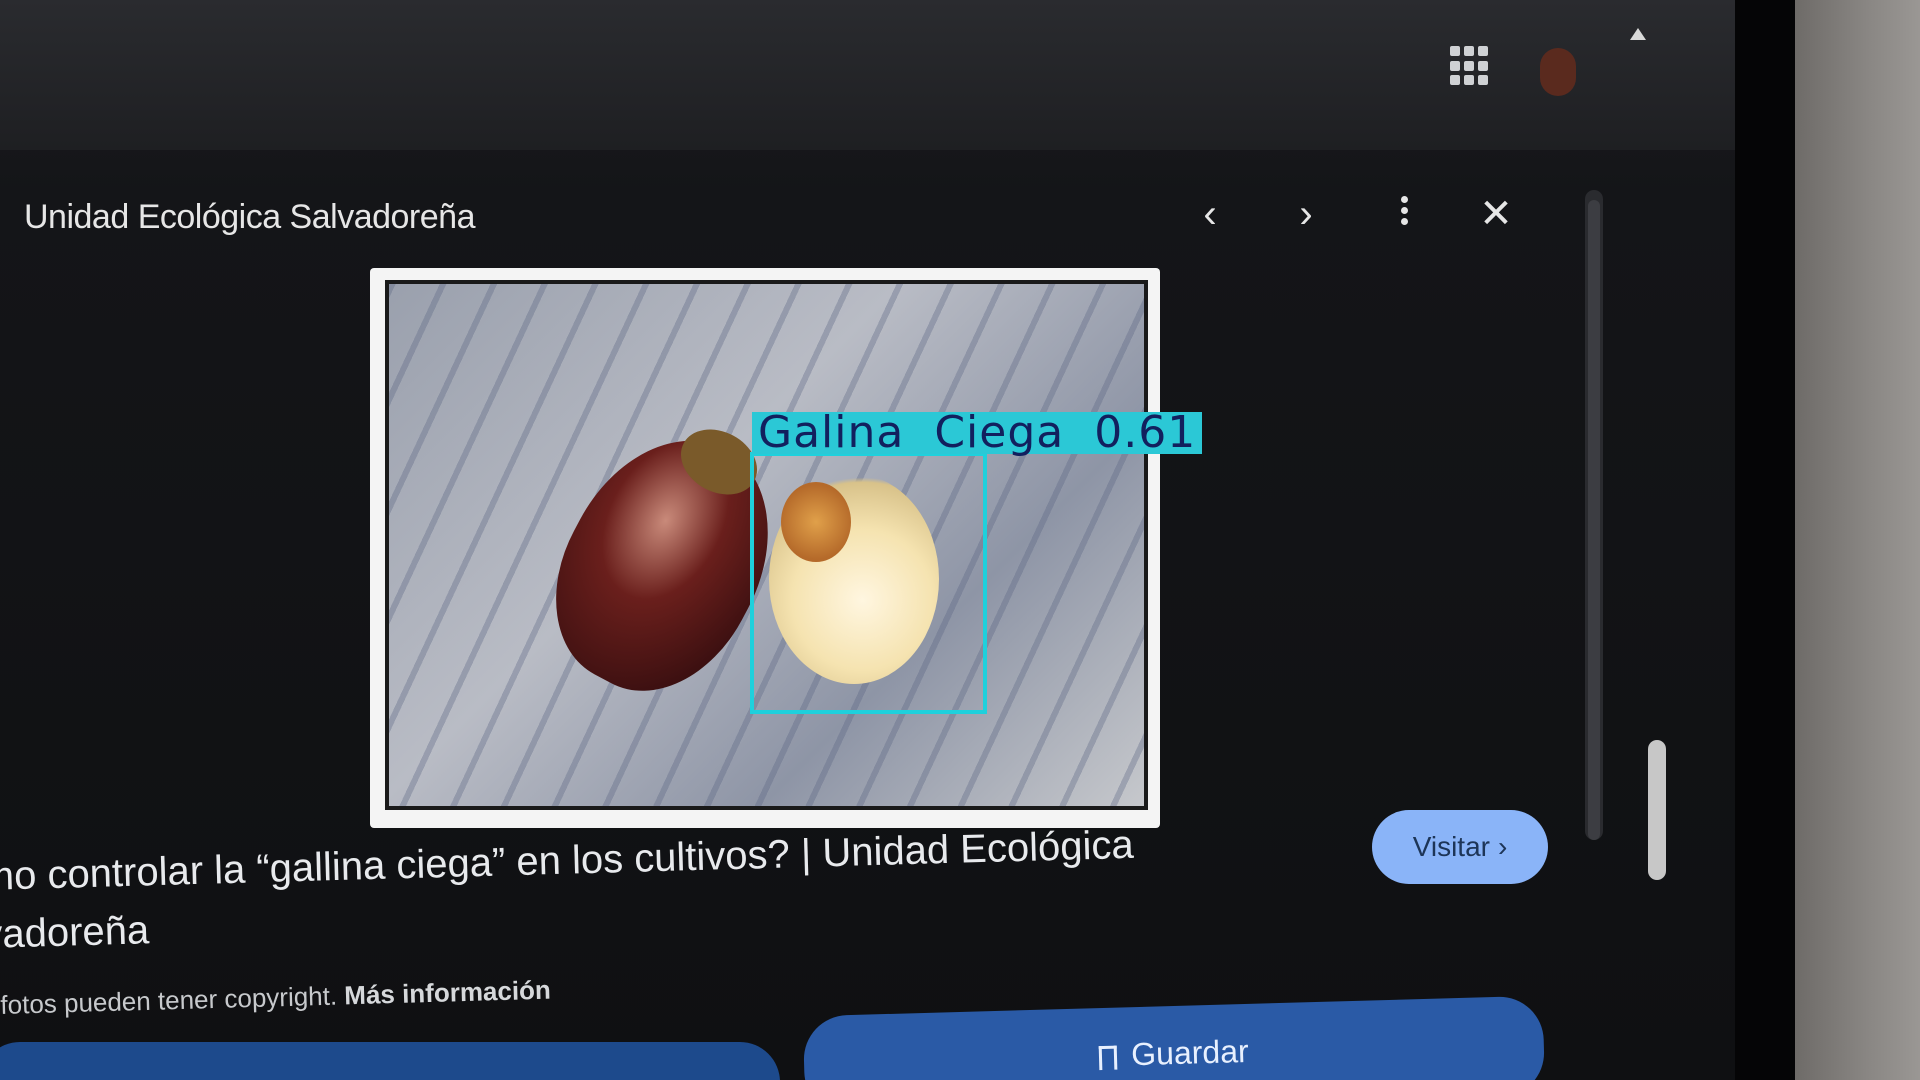 The height and width of the screenshot is (1080, 1920). What do you see at coordinates (1108, 1058) in the screenshot?
I see `bookmark-icon` at bounding box center [1108, 1058].